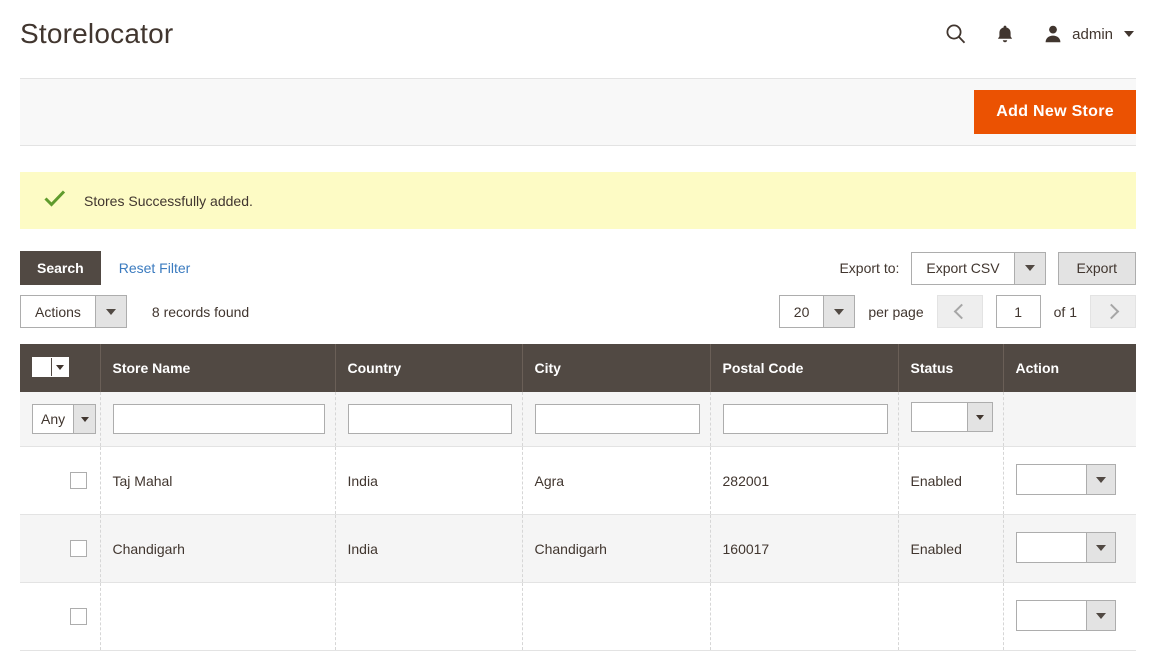  What do you see at coordinates (817, 311) in the screenshot?
I see `per-page-select: 20` at bounding box center [817, 311].